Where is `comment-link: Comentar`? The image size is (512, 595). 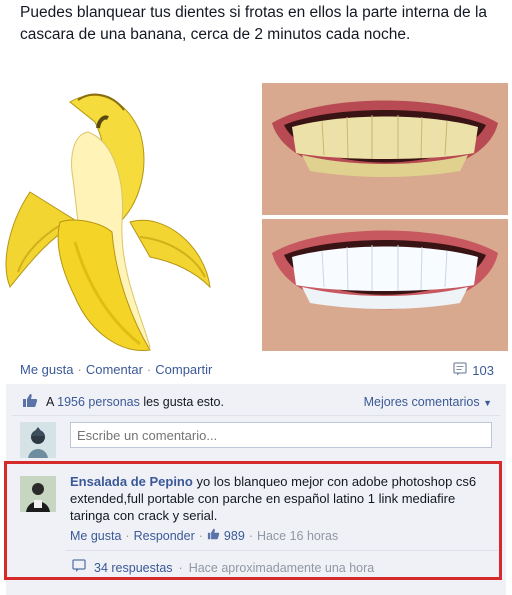 comment-link: Comentar is located at coordinates (114, 369).